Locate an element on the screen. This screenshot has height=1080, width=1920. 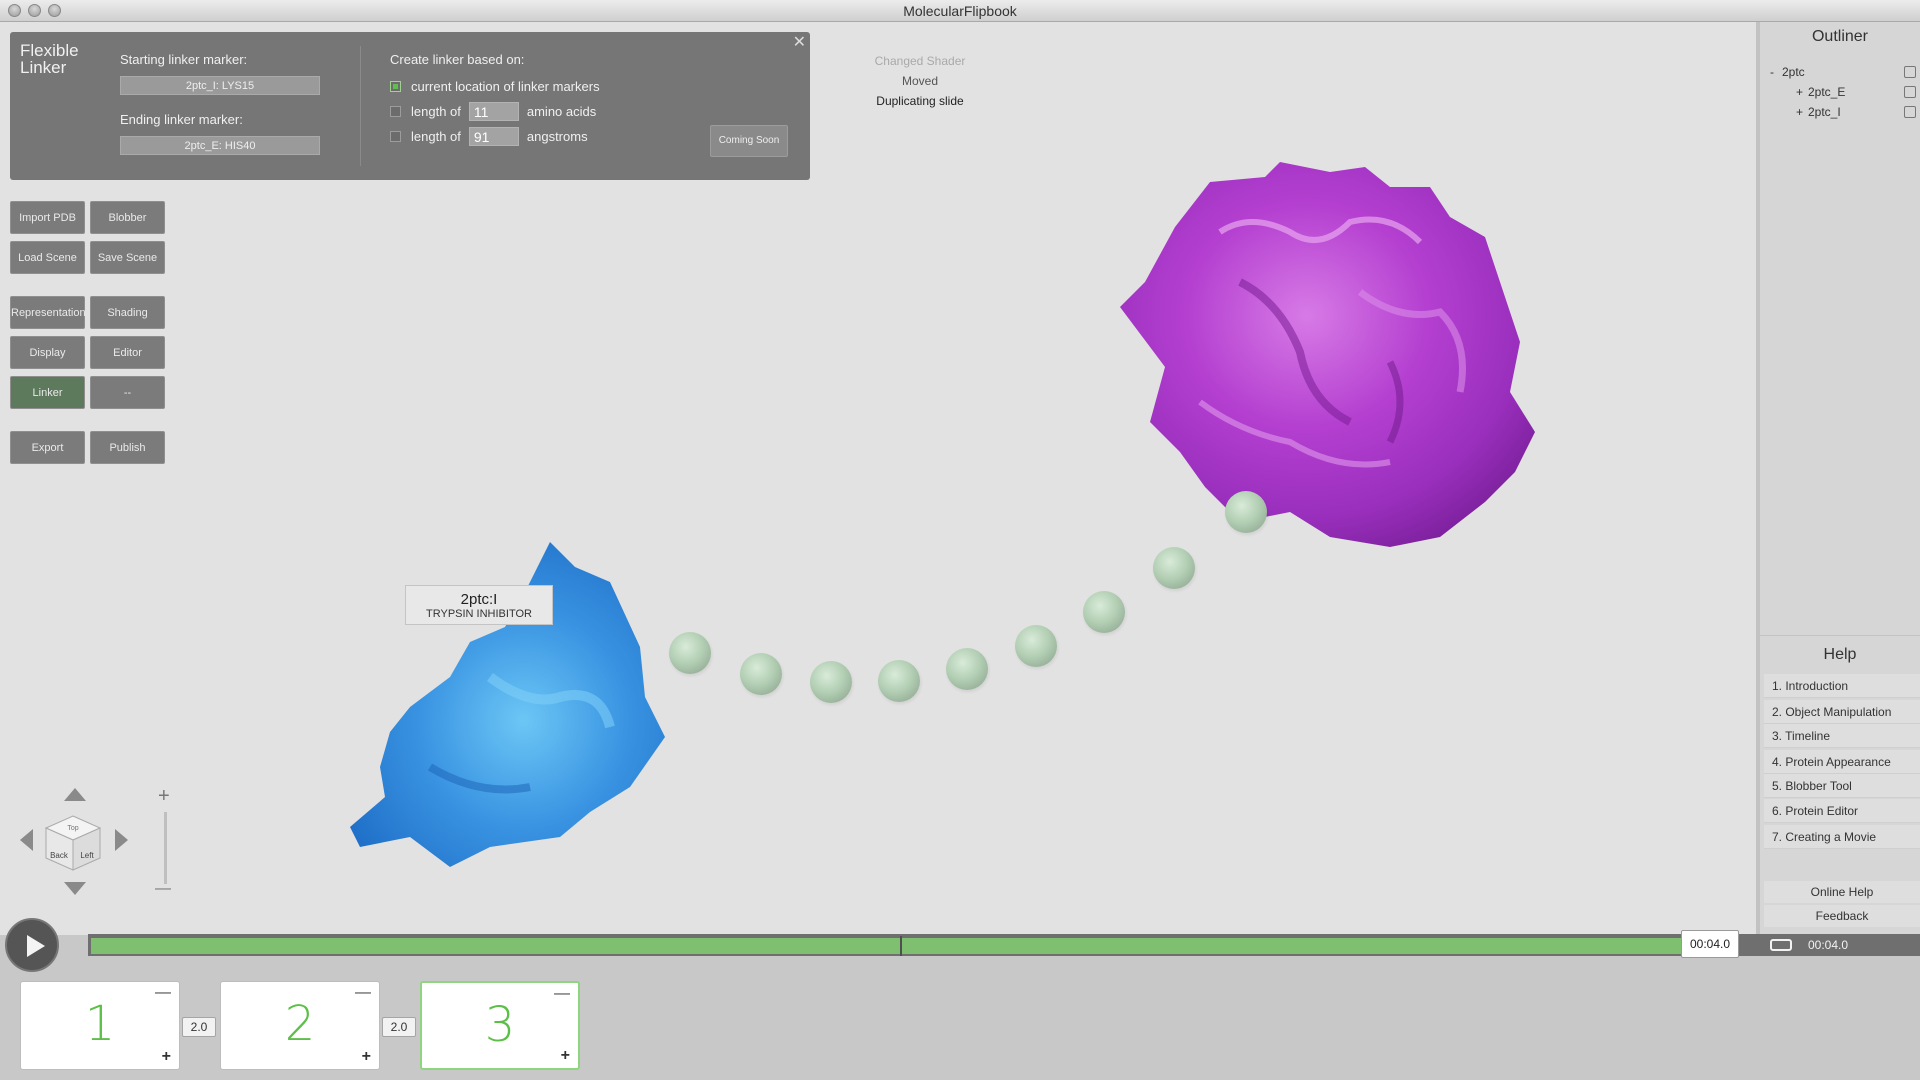
display-button: Display is located at coordinates (47, 352).